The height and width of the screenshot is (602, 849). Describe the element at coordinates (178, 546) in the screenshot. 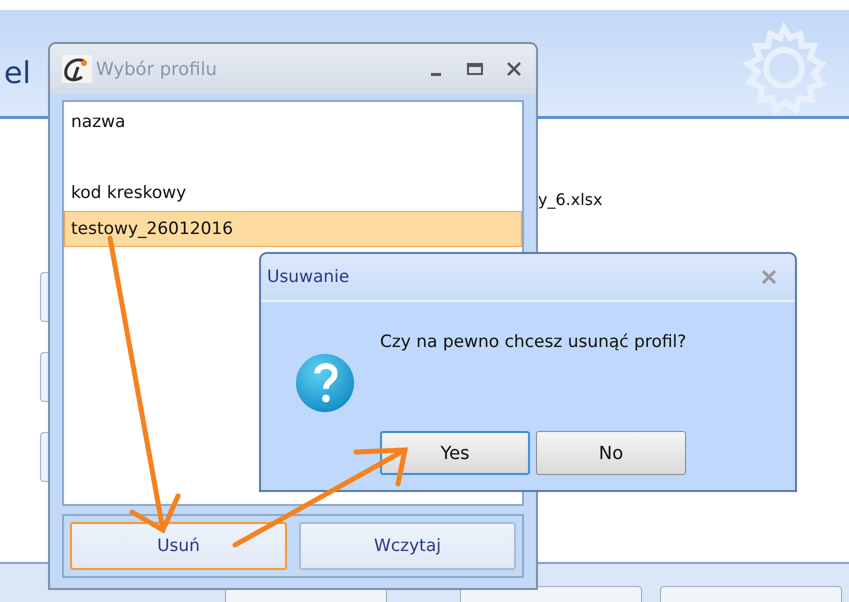

I see `dialog-button: Usuń` at that location.